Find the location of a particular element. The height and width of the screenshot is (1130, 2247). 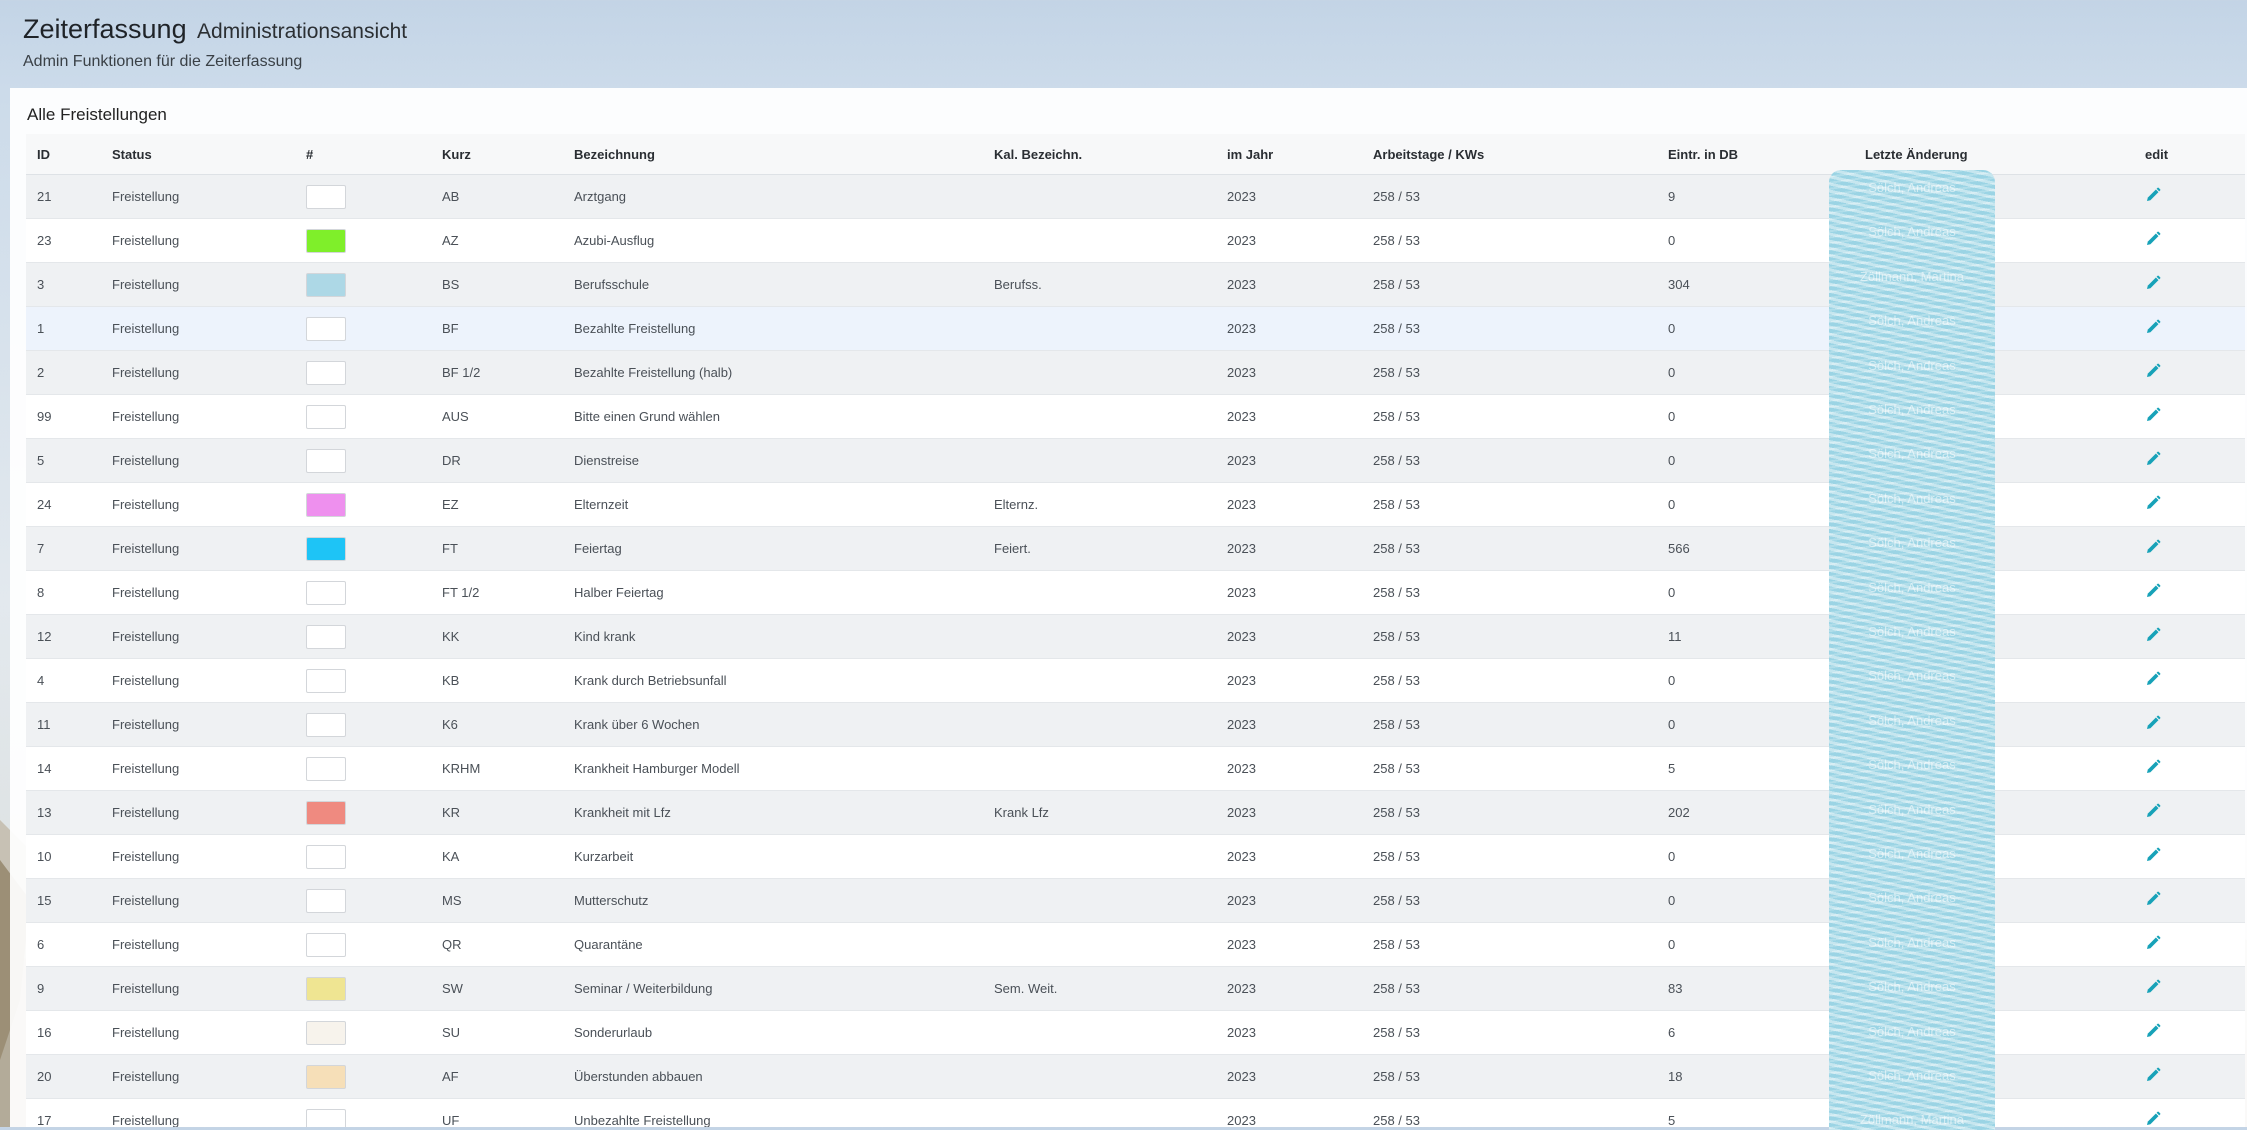

cell-kurz: EZ is located at coordinates (497, 504).